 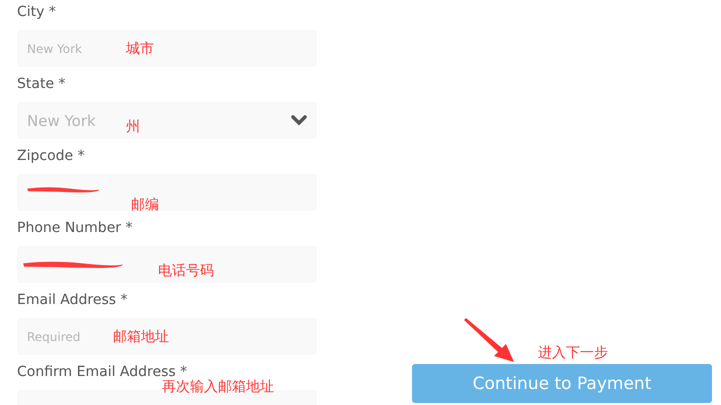 What do you see at coordinates (299, 120) in the screenshot?
I see `chevron-down-icon` at bounding box center [299, 120].